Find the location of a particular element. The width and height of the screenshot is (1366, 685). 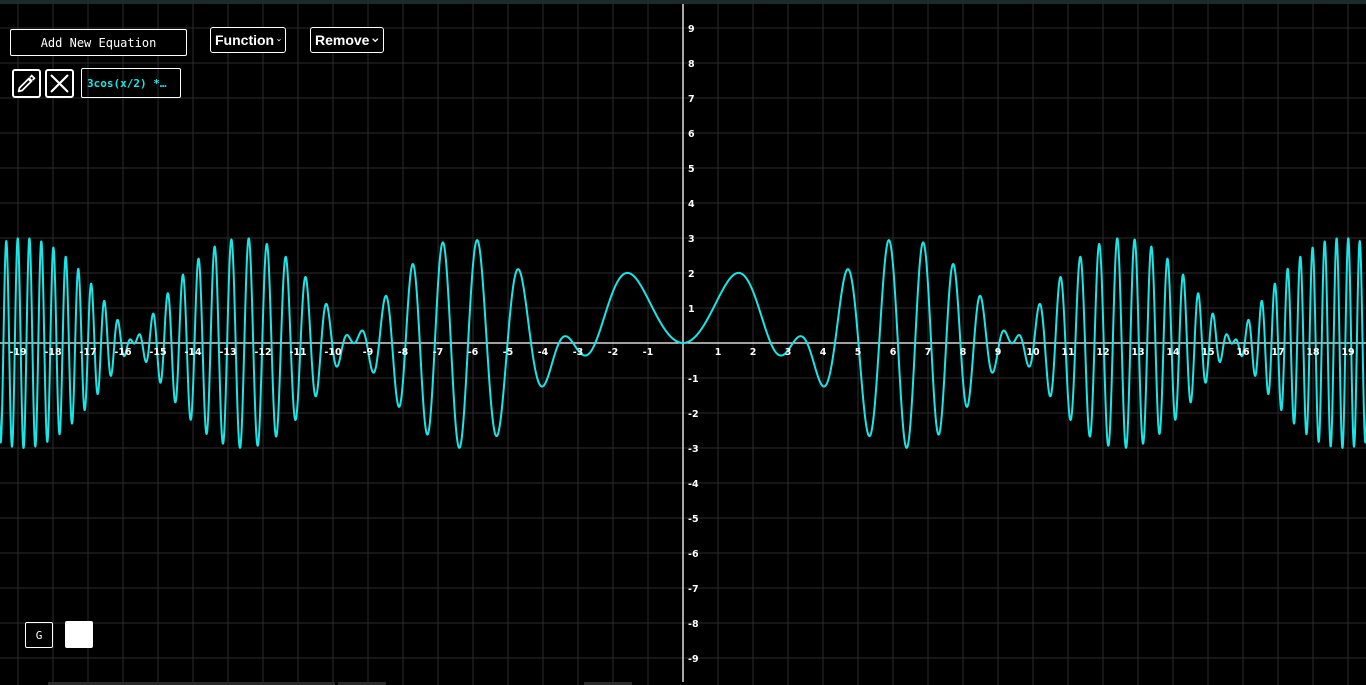

color-swatch is located at coordinates (79, 634).